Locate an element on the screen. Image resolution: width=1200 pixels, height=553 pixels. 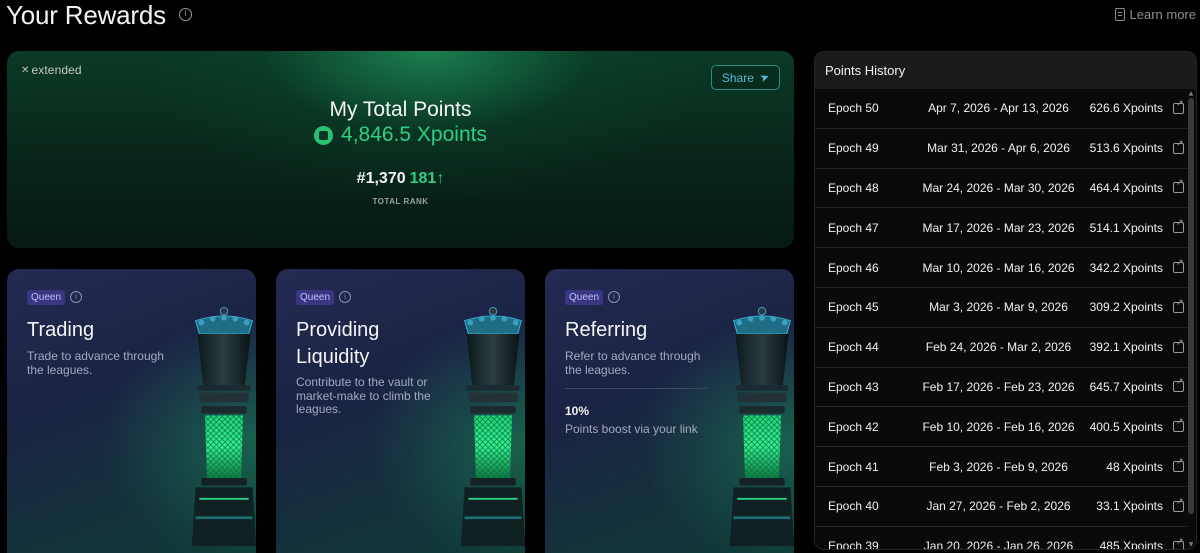
epoch-label: Epoch 46 is located at coordinates (853, 267).